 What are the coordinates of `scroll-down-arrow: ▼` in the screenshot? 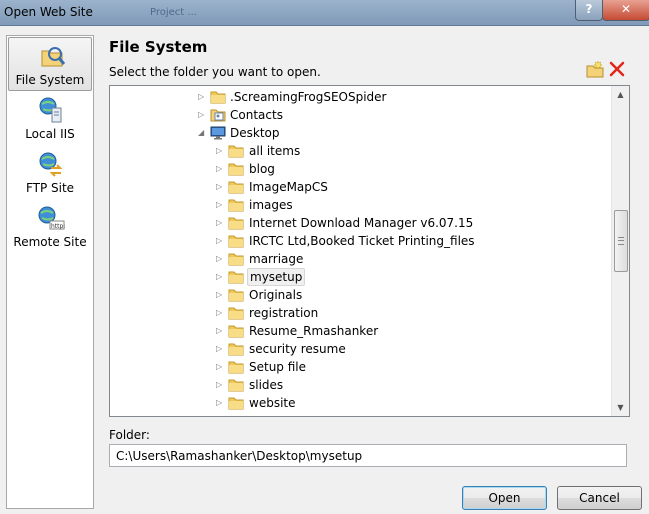 It's located at (620, 407).